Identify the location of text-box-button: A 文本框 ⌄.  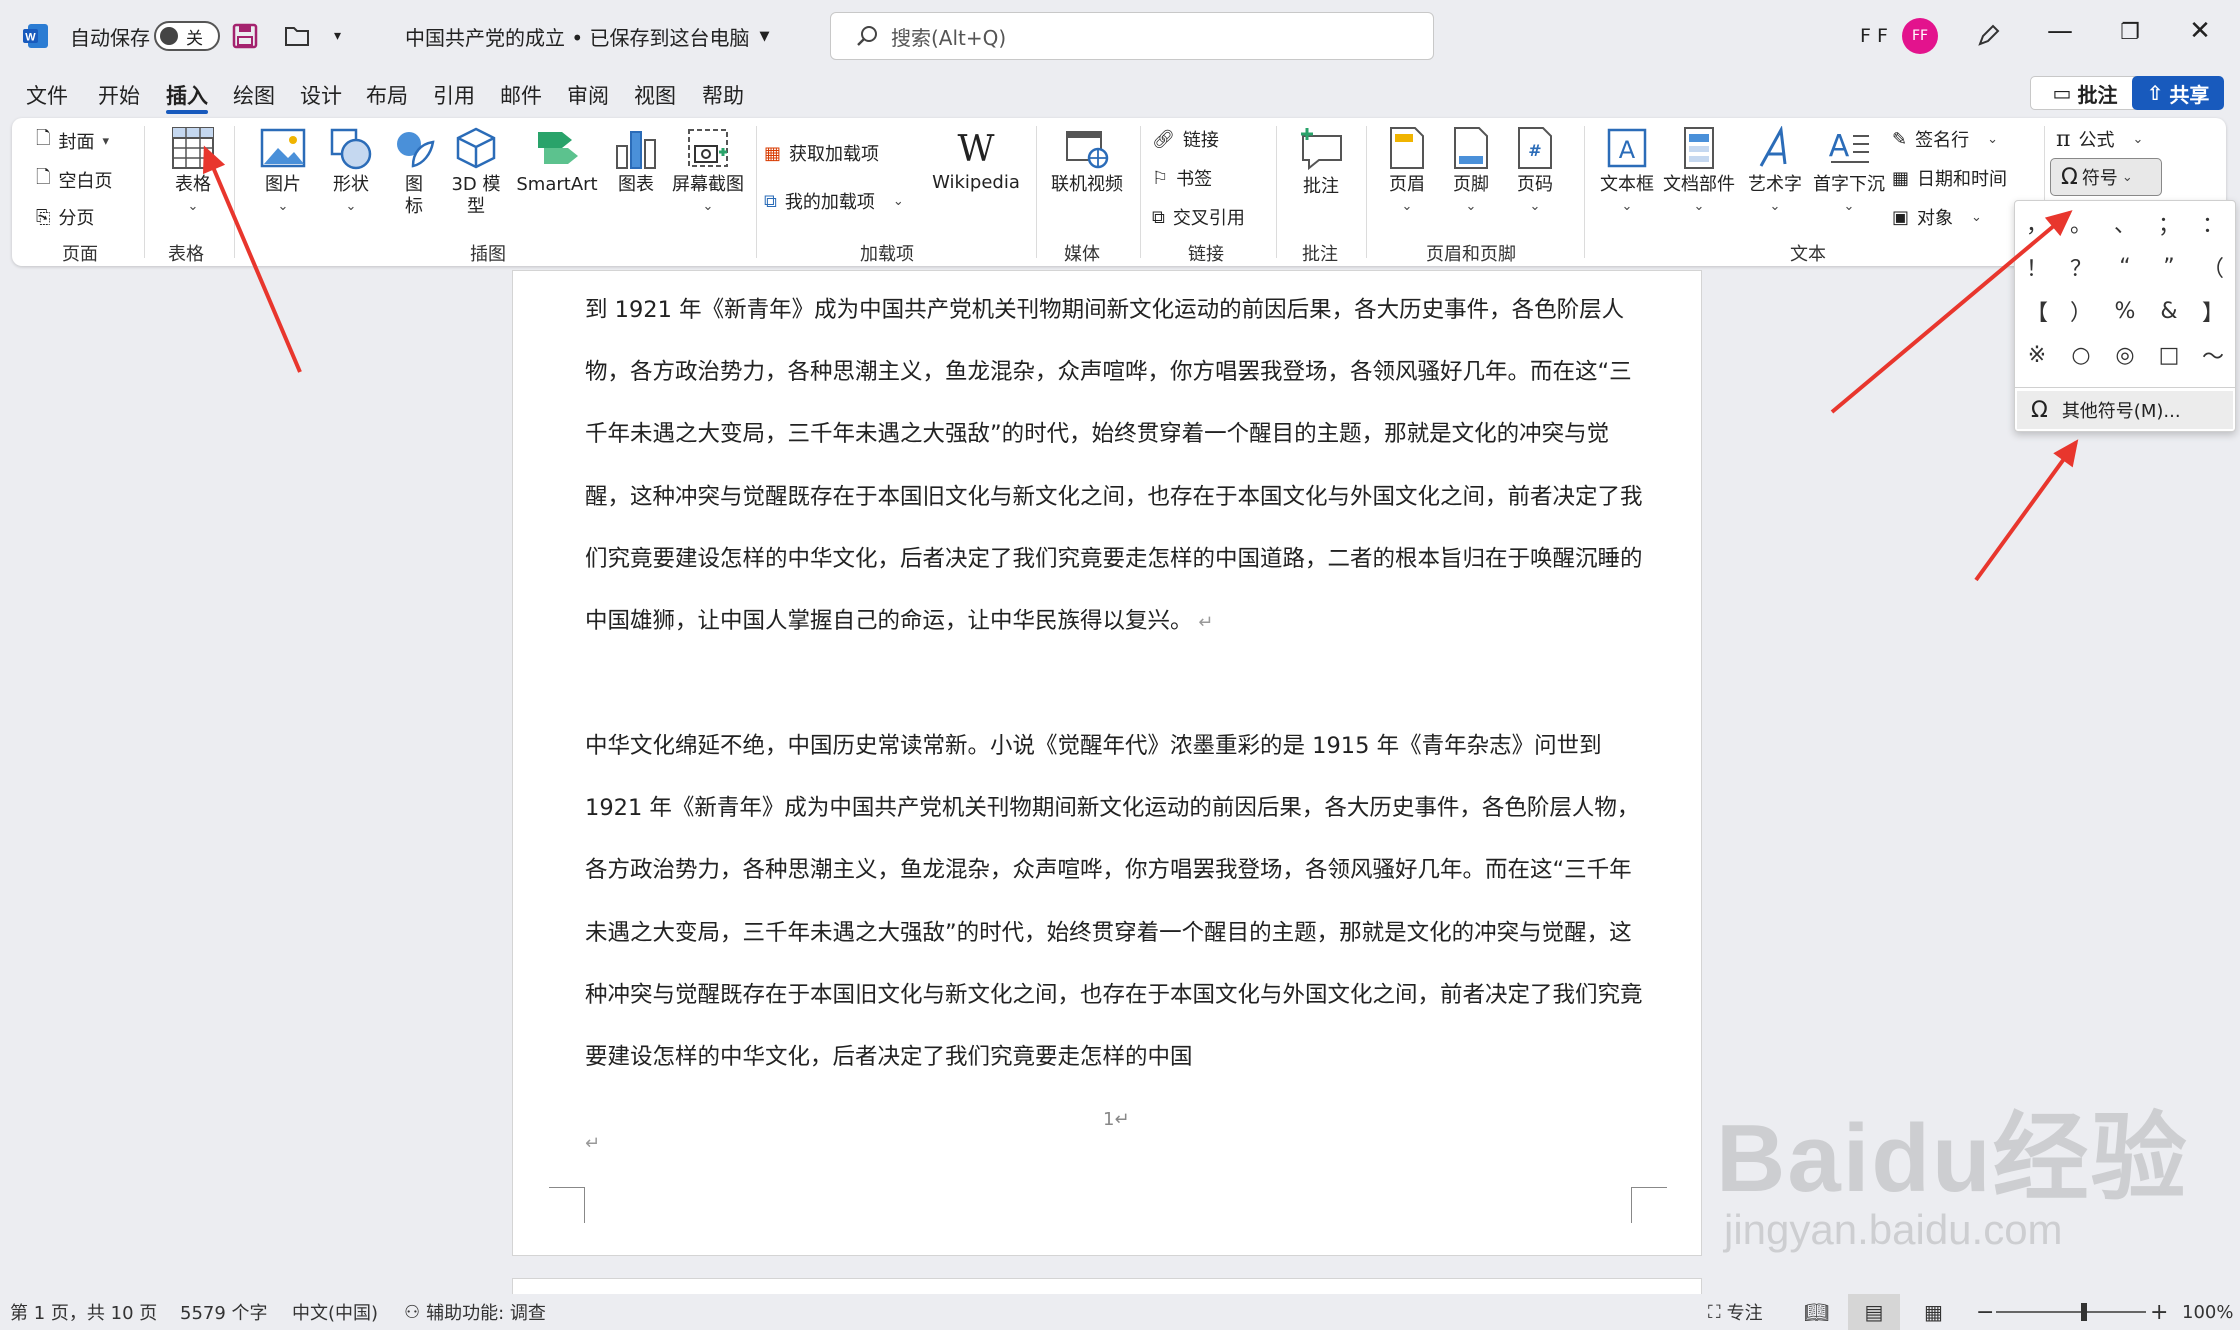
(1627, 172).